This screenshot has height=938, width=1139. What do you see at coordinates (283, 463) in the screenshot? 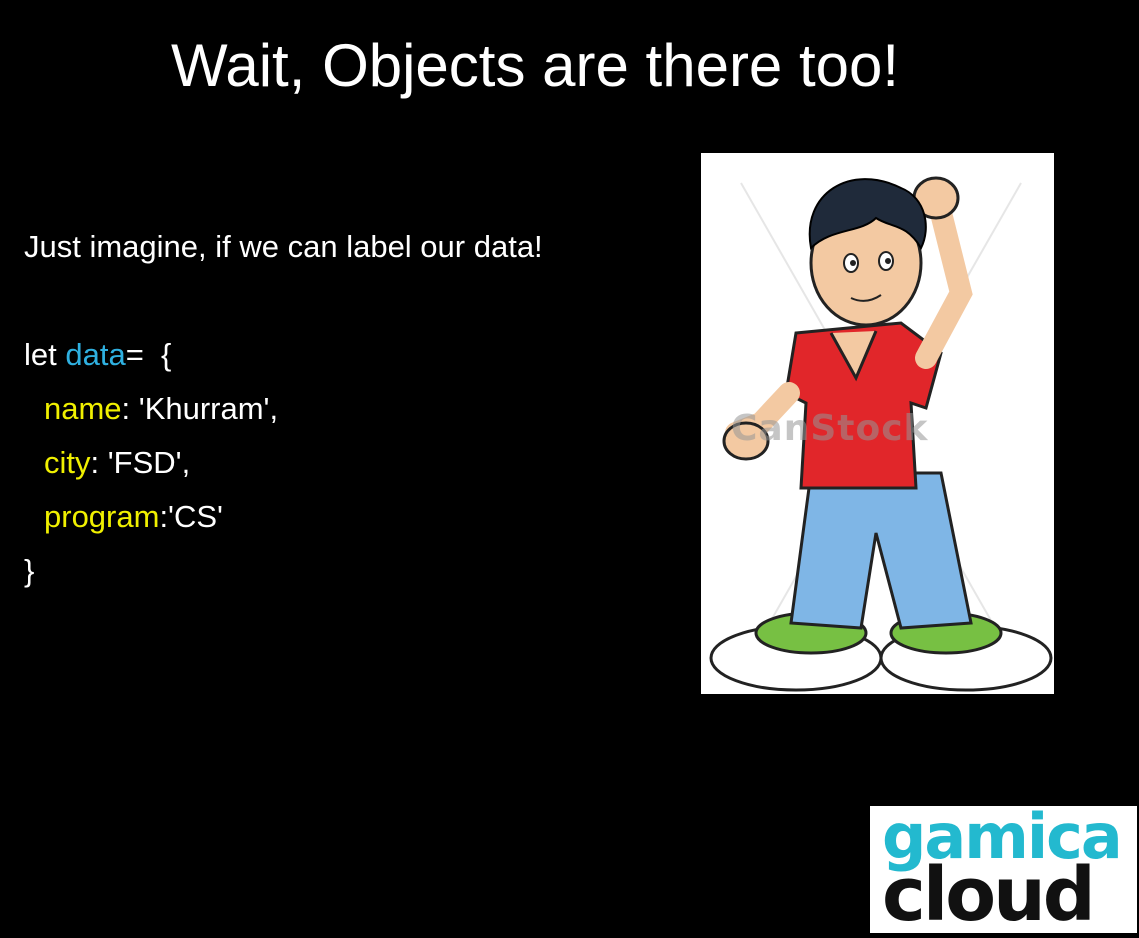
I see `code-line-prop: city: 'FSD',` at bounding box center [283, 463].